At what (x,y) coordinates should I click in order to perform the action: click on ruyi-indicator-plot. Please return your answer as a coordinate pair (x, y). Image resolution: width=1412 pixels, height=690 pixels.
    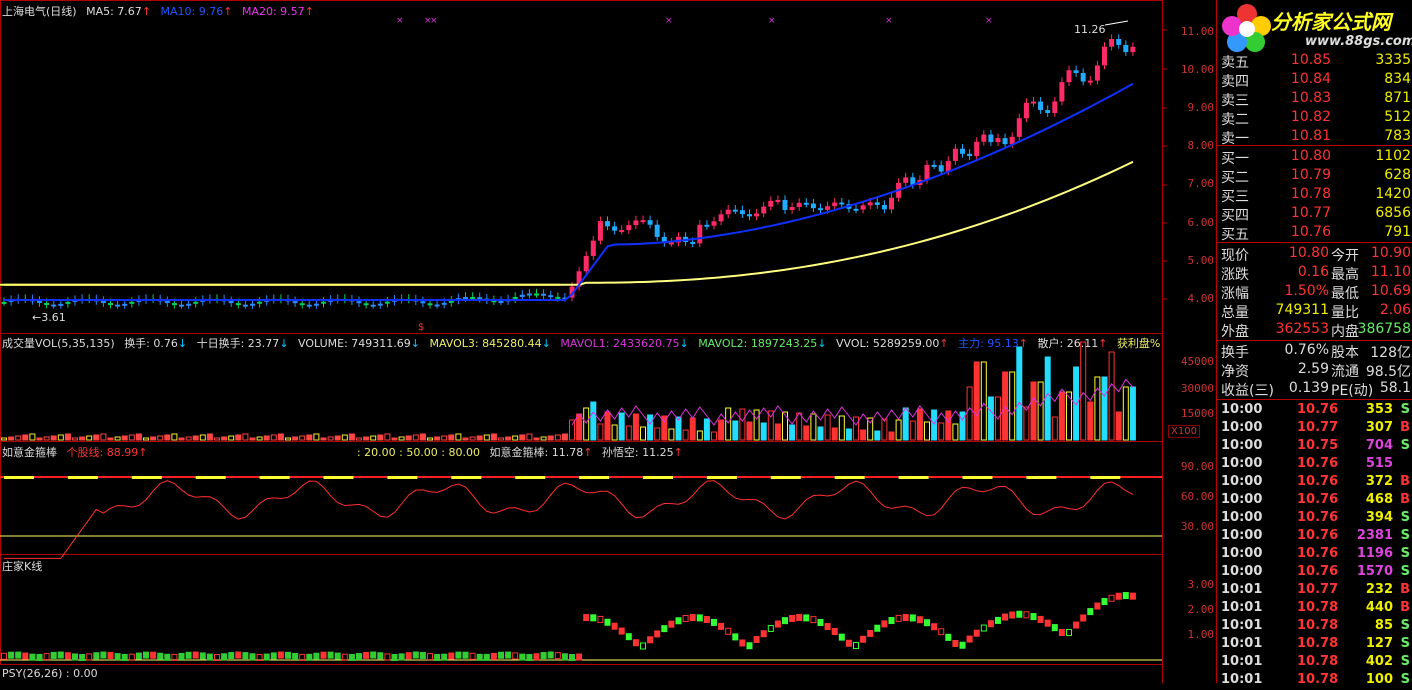
    Looking at the image, I should click on (581, 517).